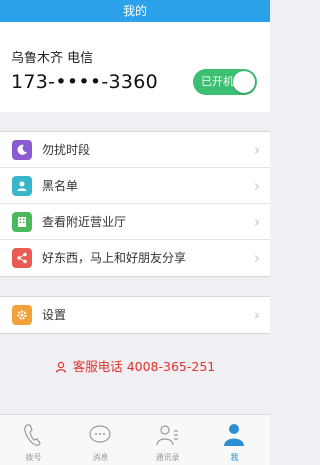 The height and width of the screenshot is (465, 320). I want to click on carrier-label: 乌鲁木齐 电信, so click(52, 58).